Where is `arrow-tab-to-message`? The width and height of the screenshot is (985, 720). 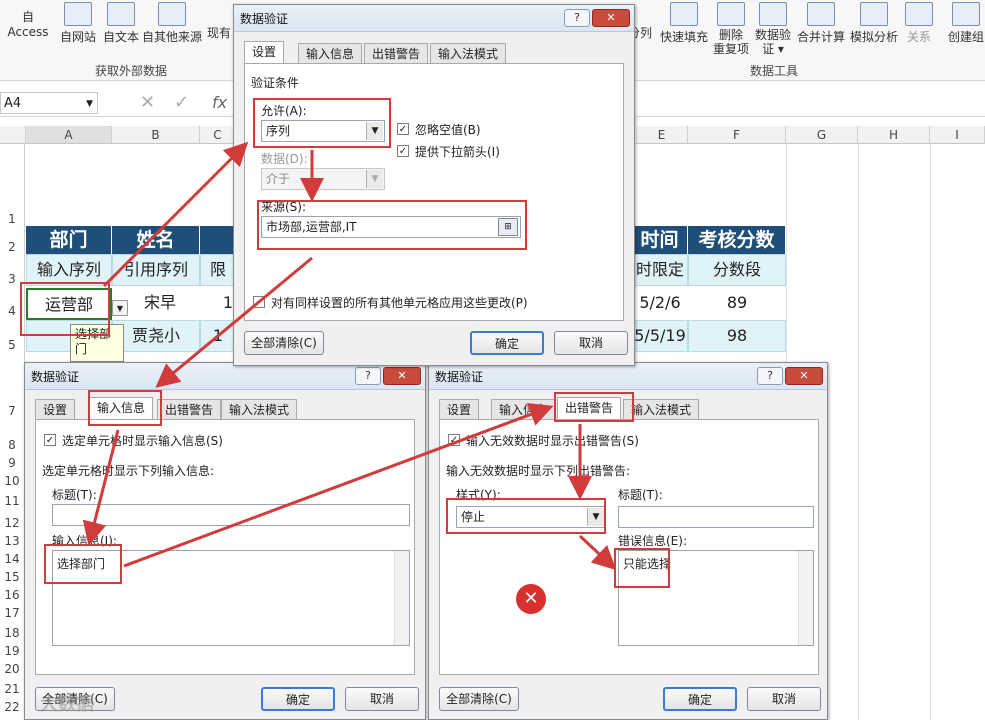
arrow-tab-to-message is located at coordinates (101, 487).